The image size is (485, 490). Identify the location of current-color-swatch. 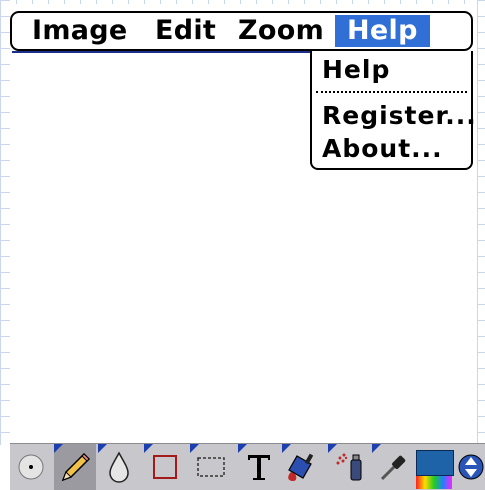
(435, 463).